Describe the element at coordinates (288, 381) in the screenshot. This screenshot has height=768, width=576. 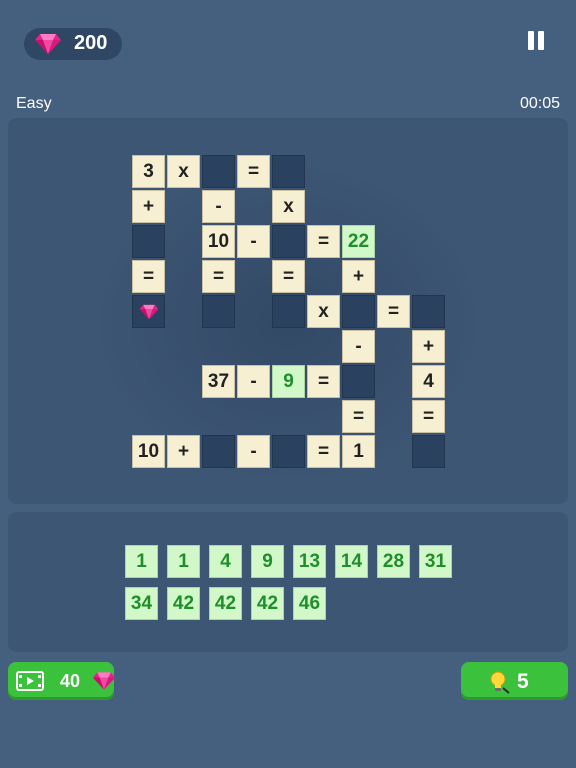
I see `grid-cell: 9` at that location.